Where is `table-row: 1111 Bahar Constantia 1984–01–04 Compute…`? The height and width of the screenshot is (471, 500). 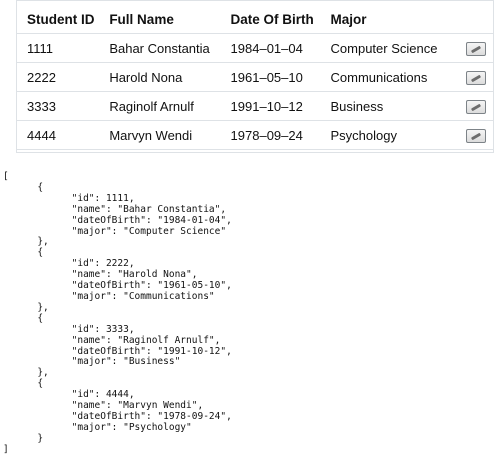 table-row: 1111 Bahar Constantia 1984–01–04 Compute… is located at coordinates (255, 48).